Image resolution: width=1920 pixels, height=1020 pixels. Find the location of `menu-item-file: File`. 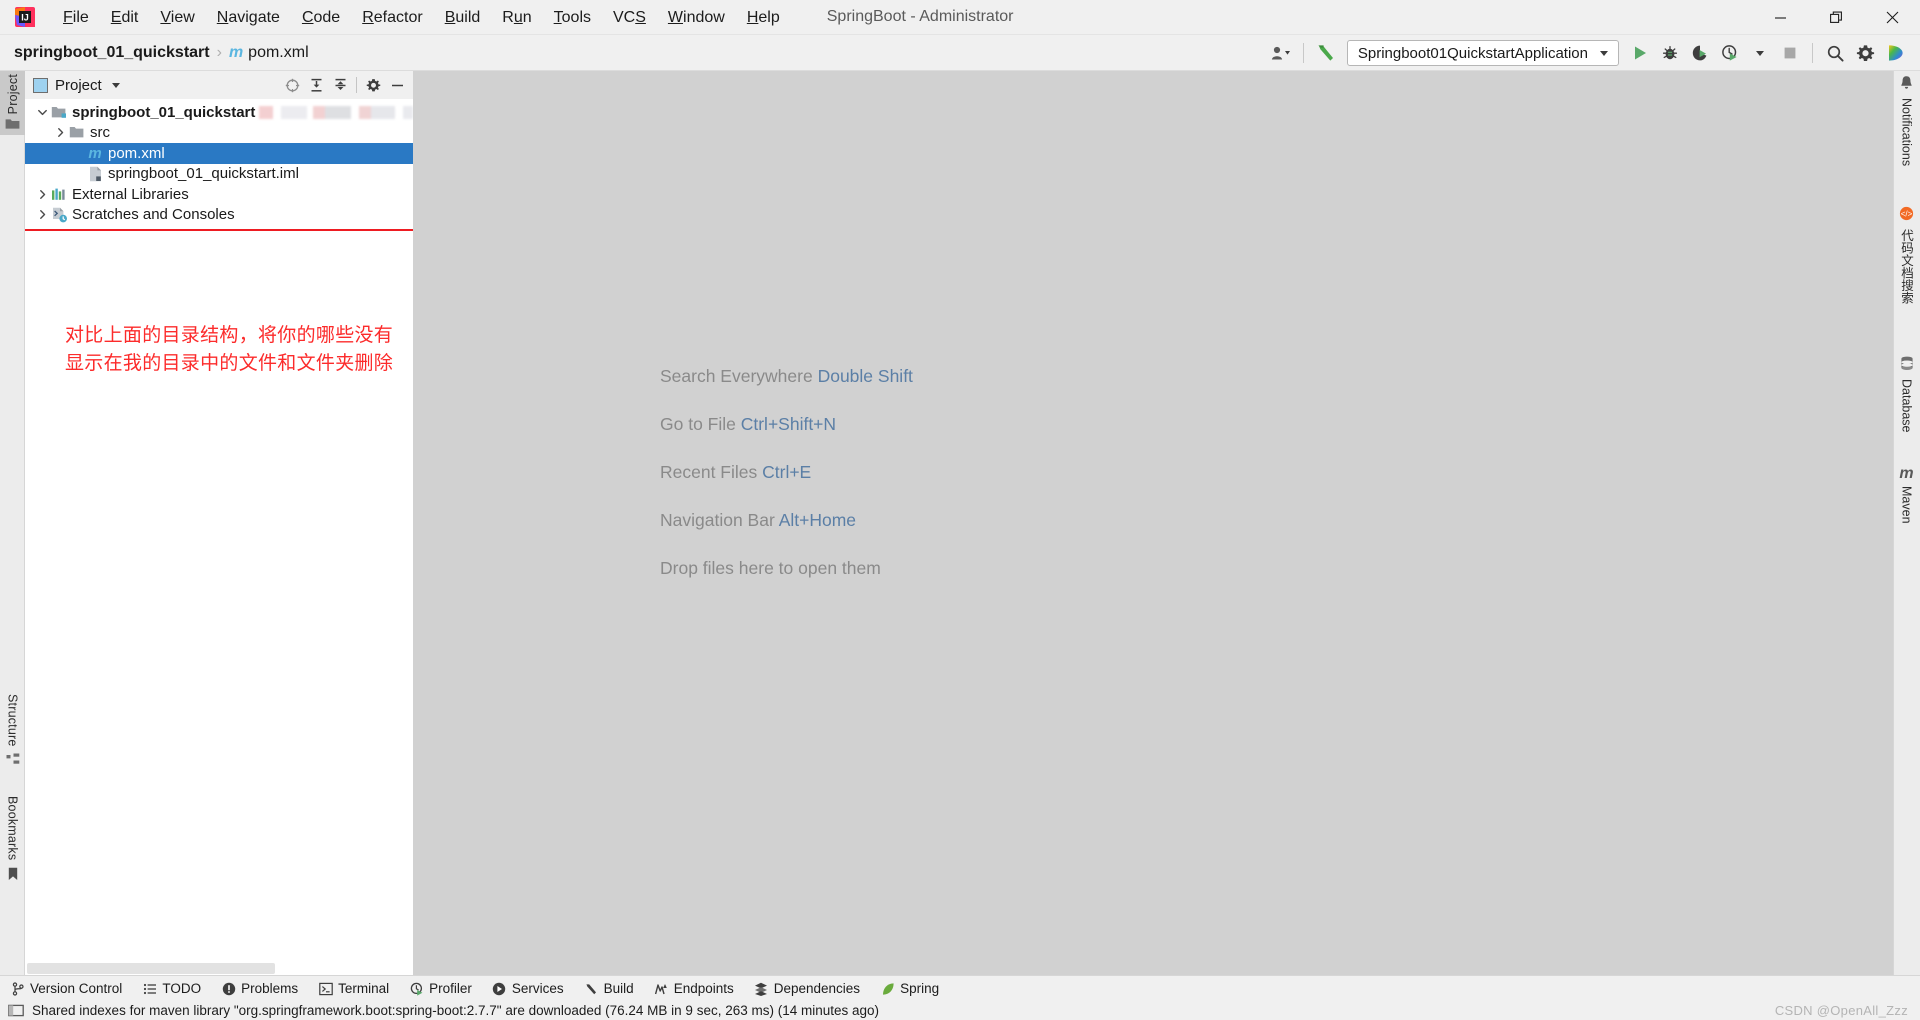

menu-item-file: File is located at coordinates (76, 17).